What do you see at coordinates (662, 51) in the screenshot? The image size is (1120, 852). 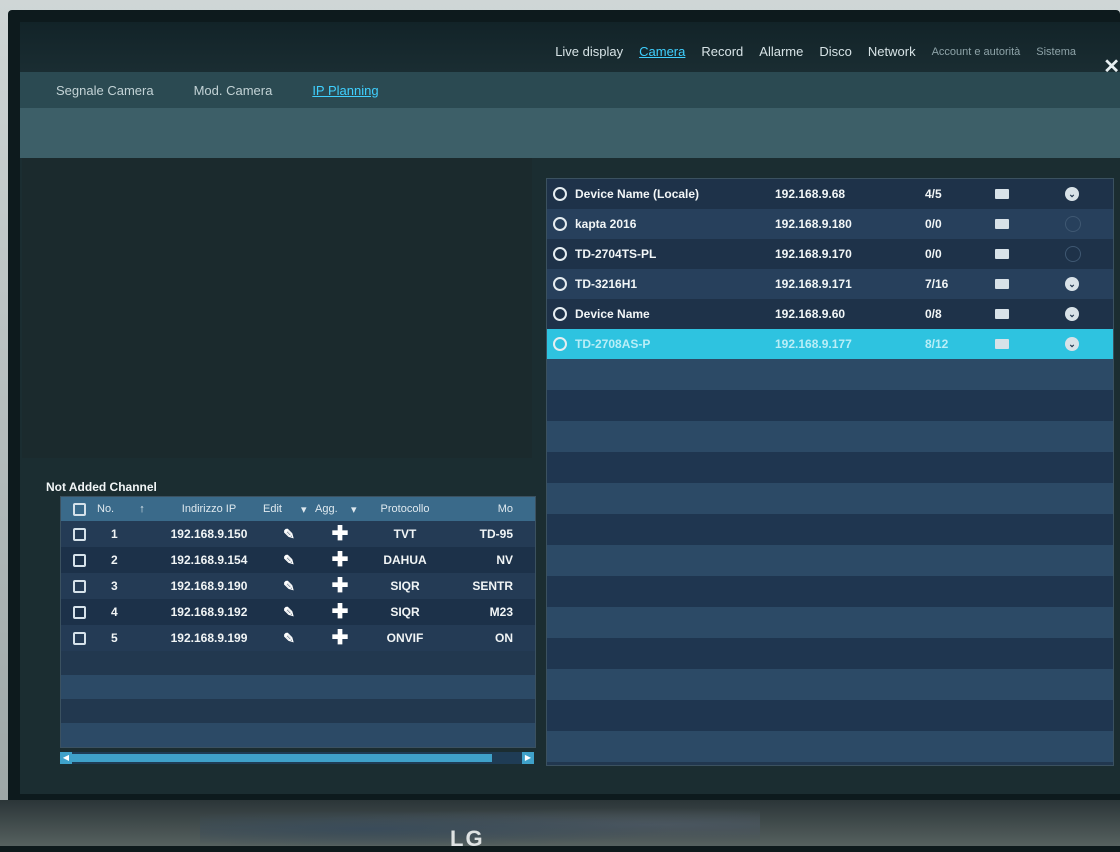 I see `menu-camera: Camera` at bounding box center [662, 51].